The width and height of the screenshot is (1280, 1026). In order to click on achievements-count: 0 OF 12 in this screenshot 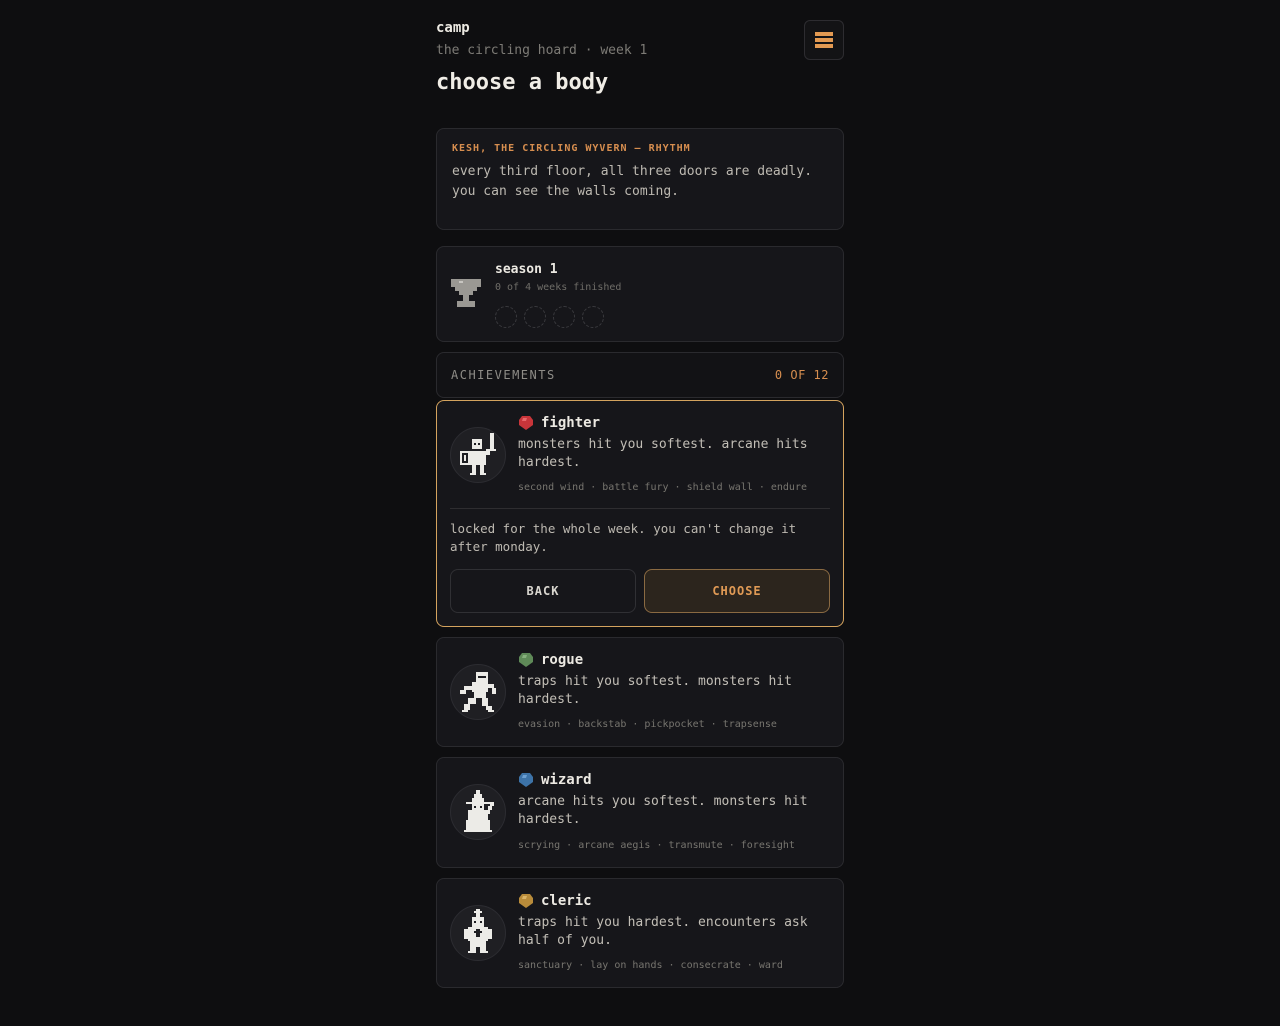, I will do `click(801, 375)`.